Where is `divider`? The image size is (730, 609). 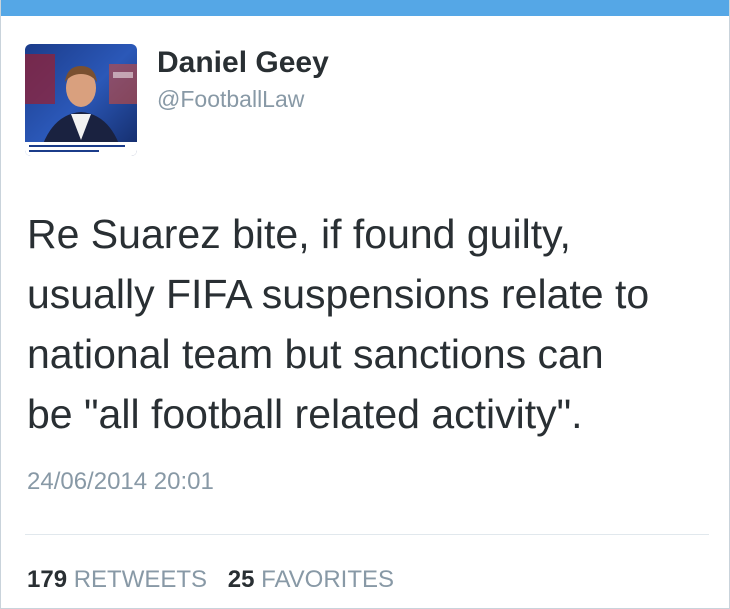 divider is located at coordinates (367, 534).